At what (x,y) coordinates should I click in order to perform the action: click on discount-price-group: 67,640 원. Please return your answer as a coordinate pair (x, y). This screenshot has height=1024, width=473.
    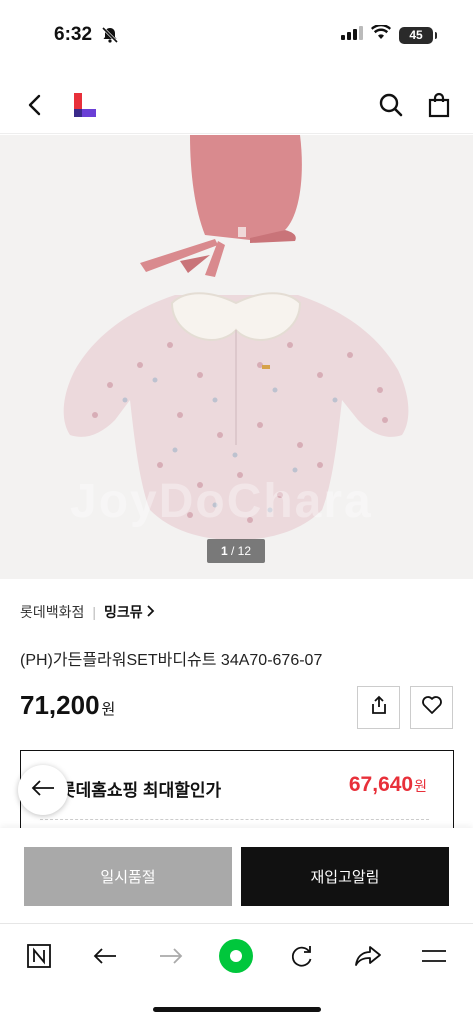
    Looking at the image, I should click on (388, 785).